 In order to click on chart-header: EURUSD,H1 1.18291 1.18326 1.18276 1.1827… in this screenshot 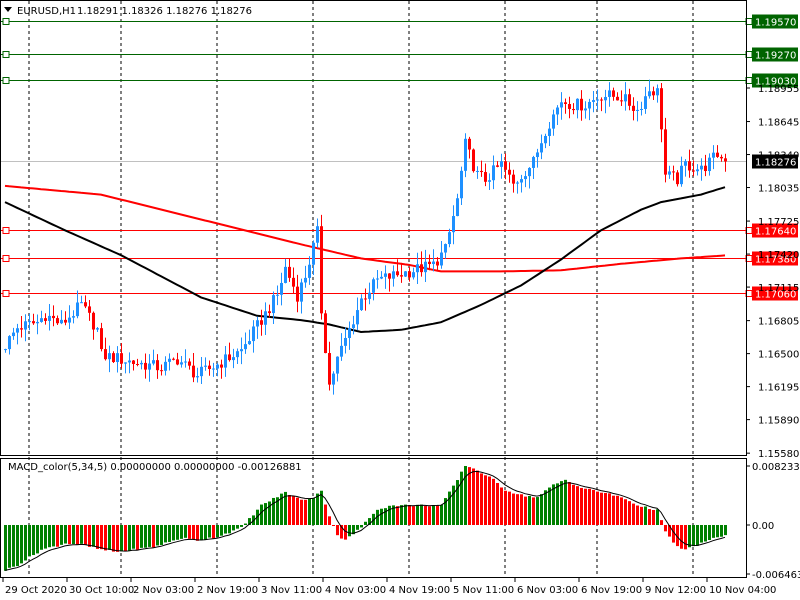, I will do `click(128, 11)`.